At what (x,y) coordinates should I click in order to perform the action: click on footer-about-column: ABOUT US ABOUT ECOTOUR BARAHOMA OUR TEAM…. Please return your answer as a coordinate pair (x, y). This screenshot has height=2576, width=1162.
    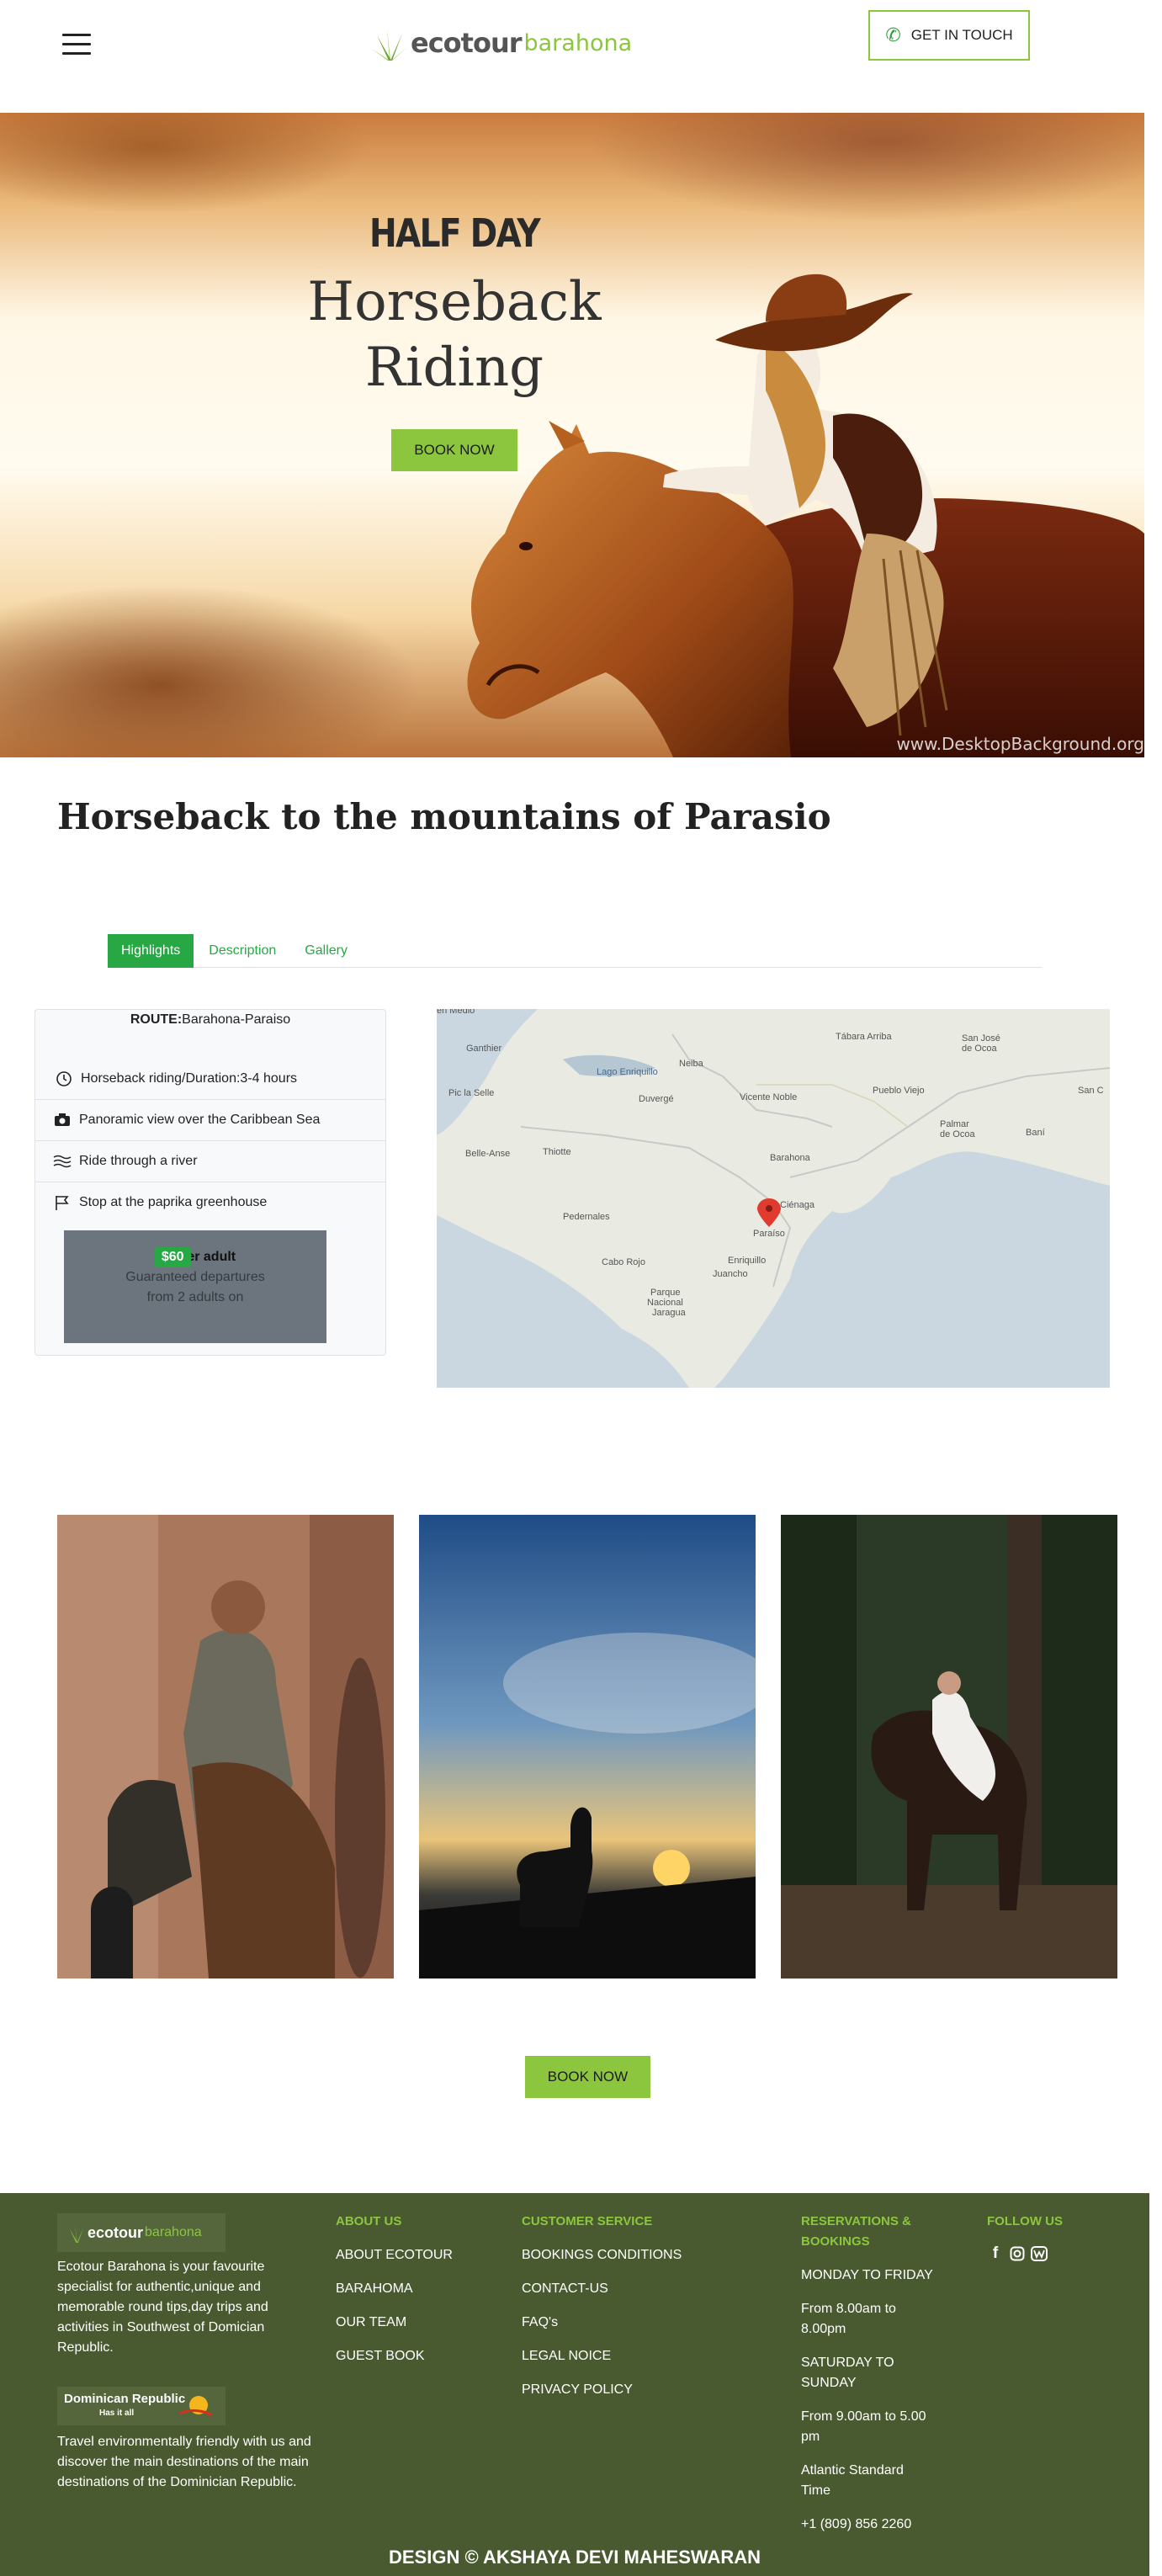
    Looking at the image, I should click on (394, 2289).